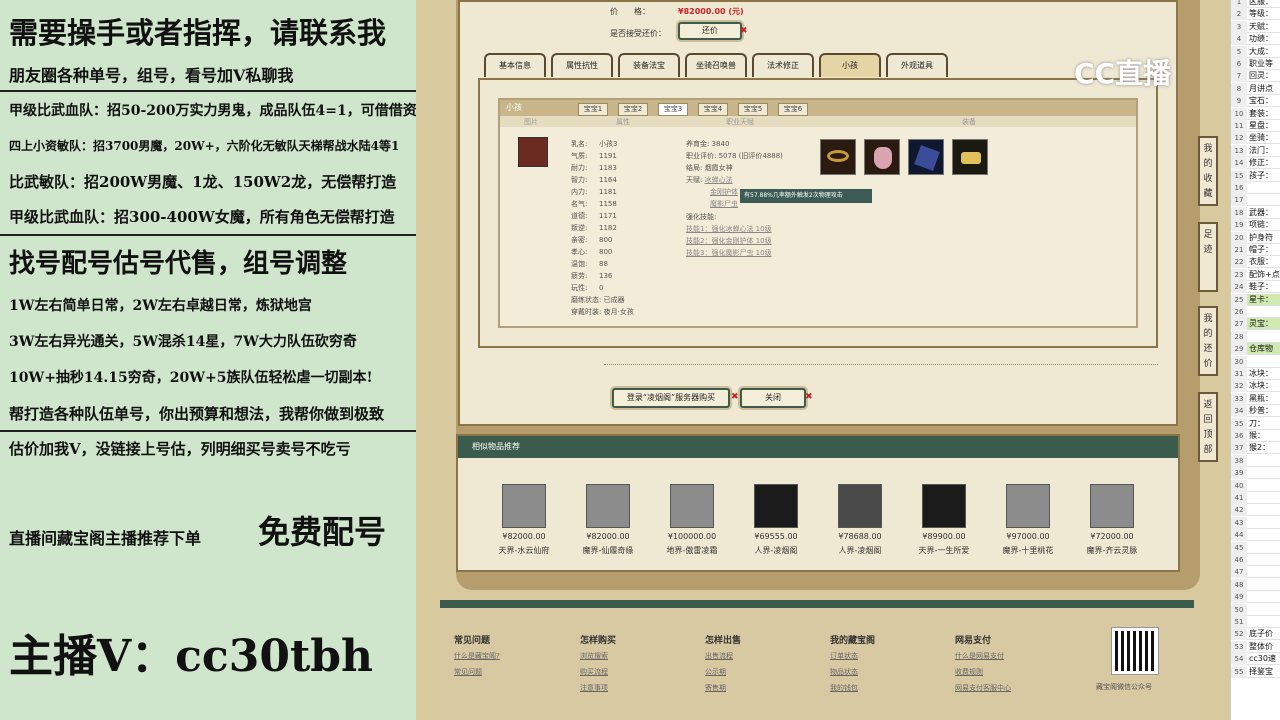 This screenshot has width=1280, height=720. I want to click on footer-link: 购买流程, so click(598, 672).